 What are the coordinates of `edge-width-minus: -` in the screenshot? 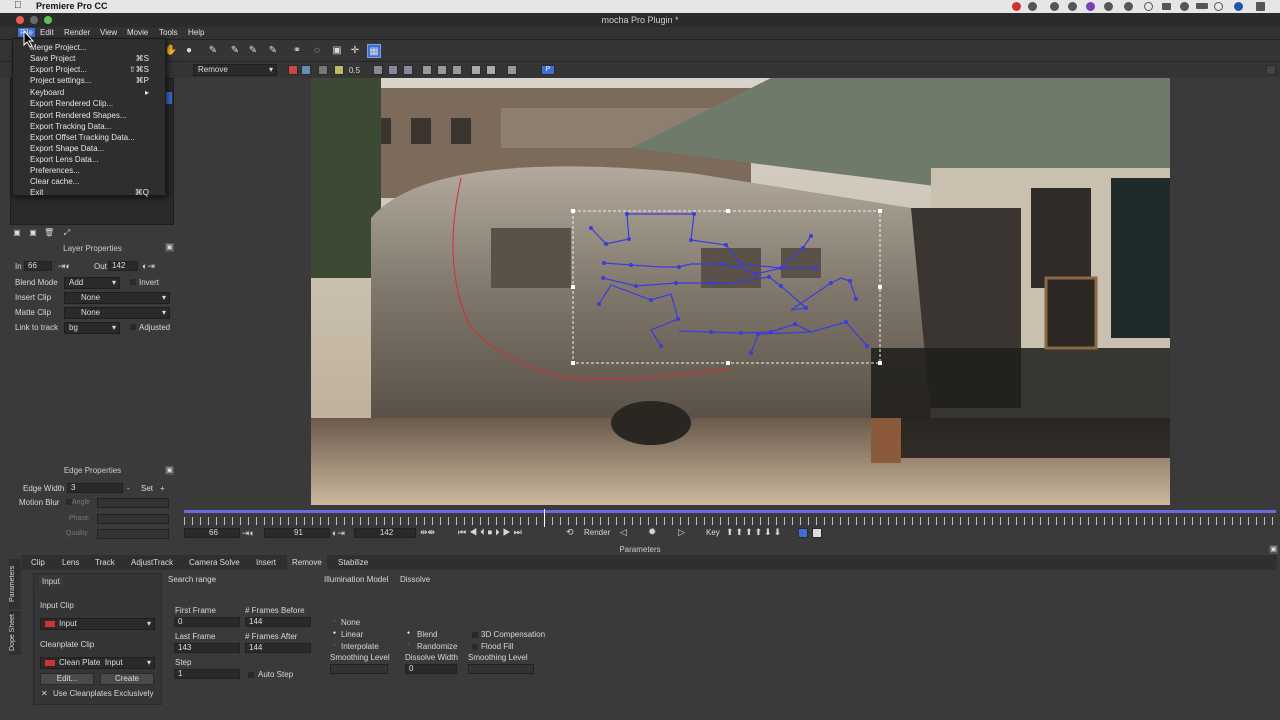 It's located at (128, 488).